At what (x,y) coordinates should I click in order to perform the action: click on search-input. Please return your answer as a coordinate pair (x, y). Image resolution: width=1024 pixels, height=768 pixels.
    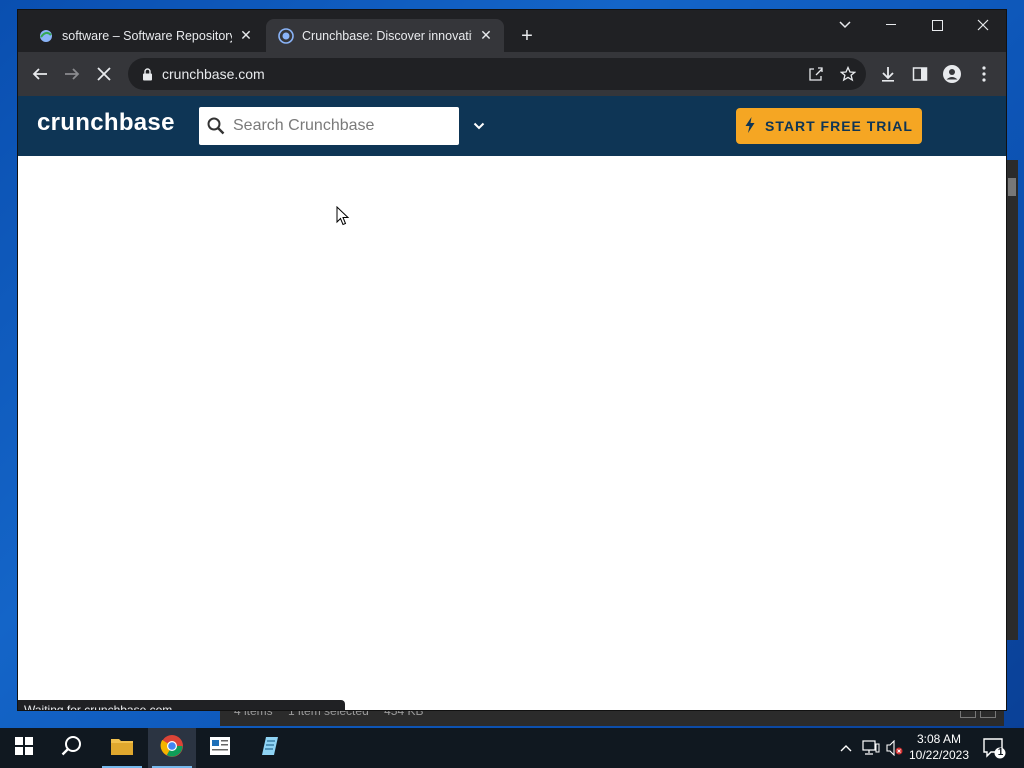
    Looking at the image, I should click on (338, 126).